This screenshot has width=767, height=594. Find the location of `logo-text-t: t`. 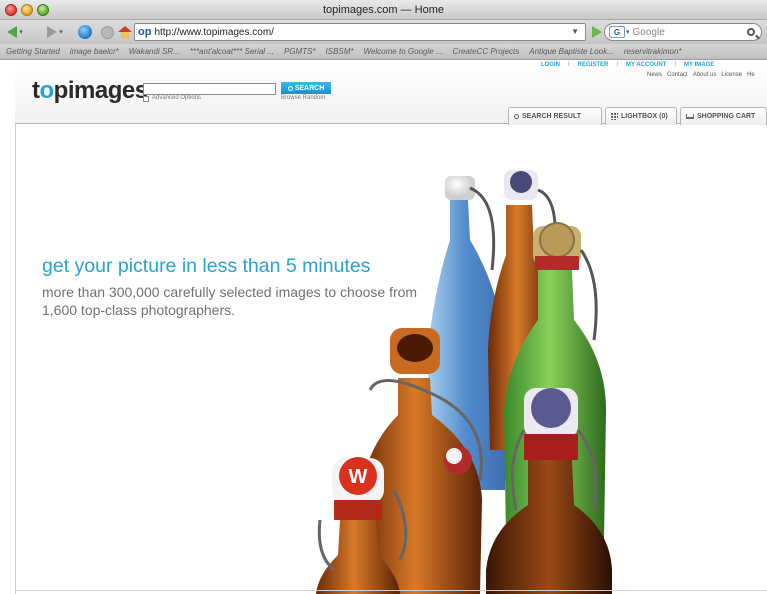

logo-text-t: t is located at coordinates (36, 90).